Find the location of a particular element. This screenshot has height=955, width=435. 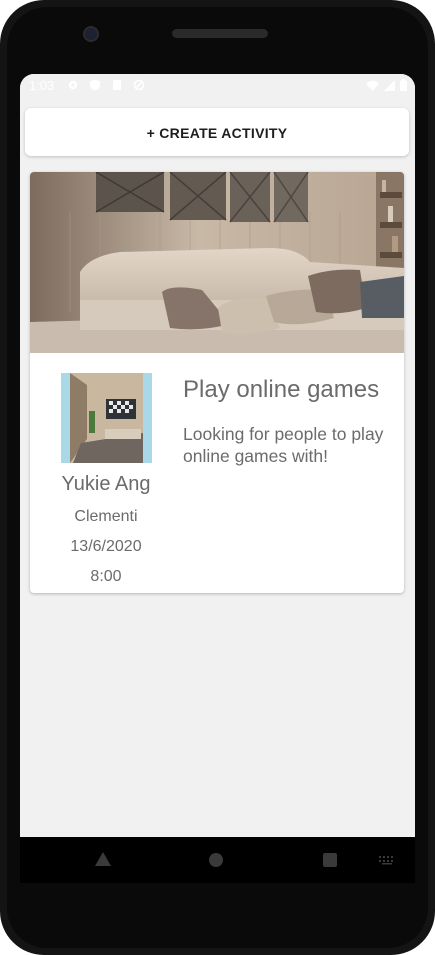

host-name: Yukie Ang is located at coordinates (106, 484).